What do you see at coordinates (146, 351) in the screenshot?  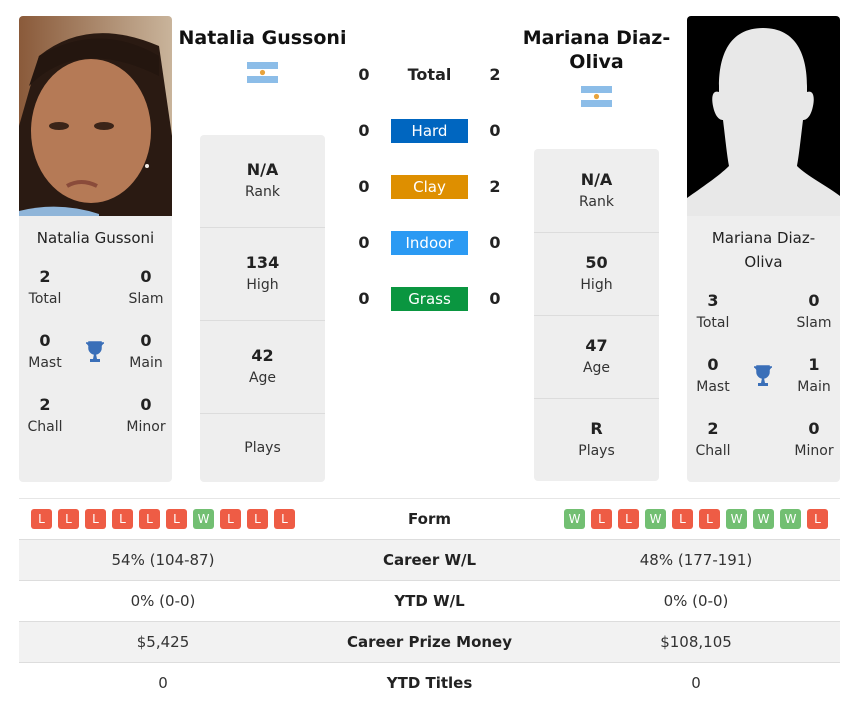 I see `player1-titles-main: 0 Main` at bounding box center [146, 351].